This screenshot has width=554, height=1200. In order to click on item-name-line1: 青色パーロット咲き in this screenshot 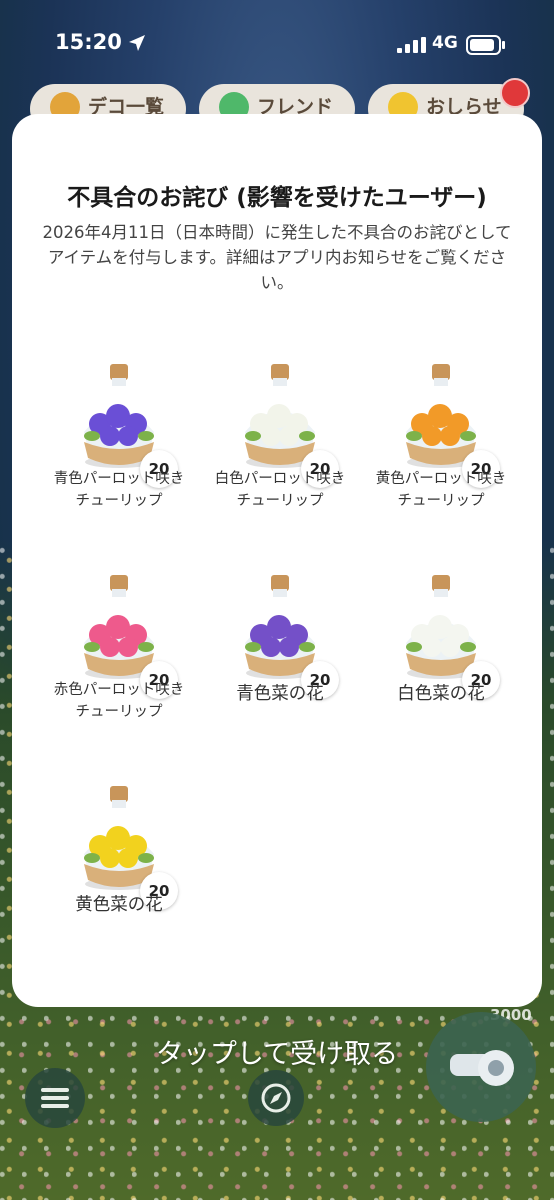, I will do `click(119, 479)`.